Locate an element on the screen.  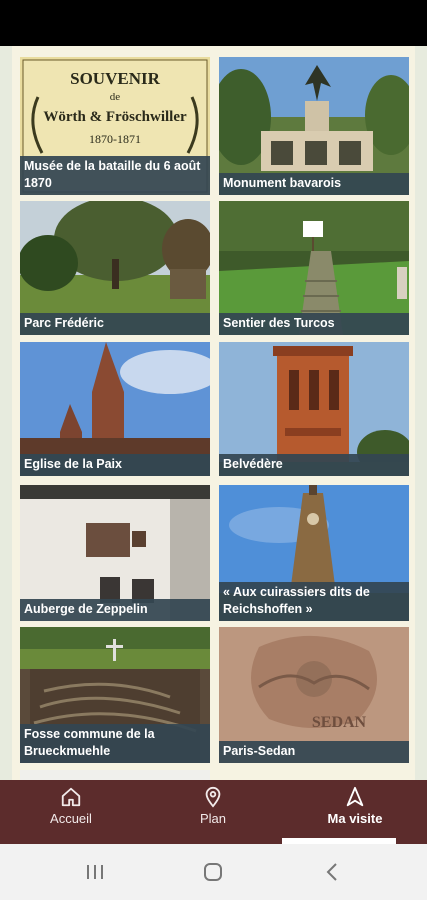
card-caption: Parc Frédéric is located at coordinates (115, 324).